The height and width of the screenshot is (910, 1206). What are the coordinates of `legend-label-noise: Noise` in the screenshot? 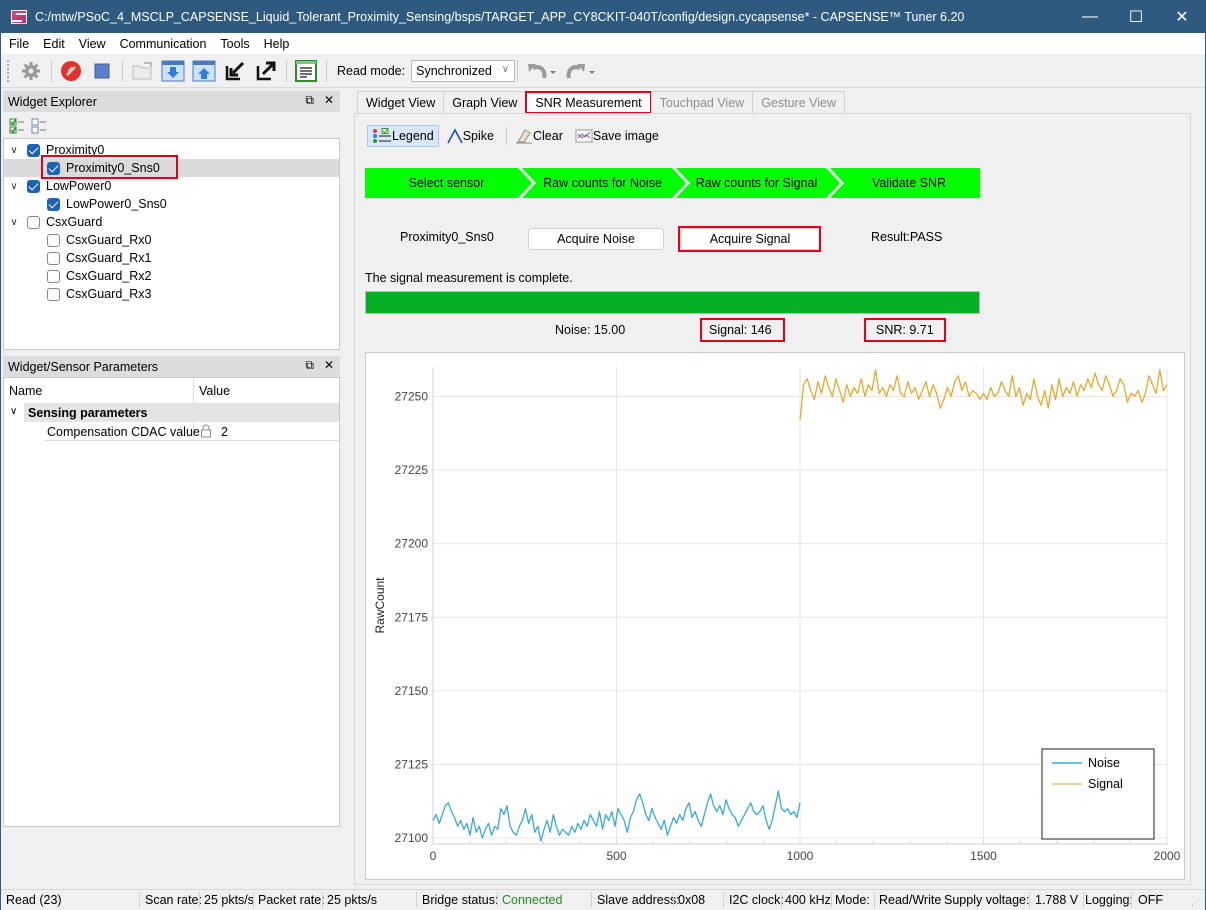 It's located at (1104, 763).